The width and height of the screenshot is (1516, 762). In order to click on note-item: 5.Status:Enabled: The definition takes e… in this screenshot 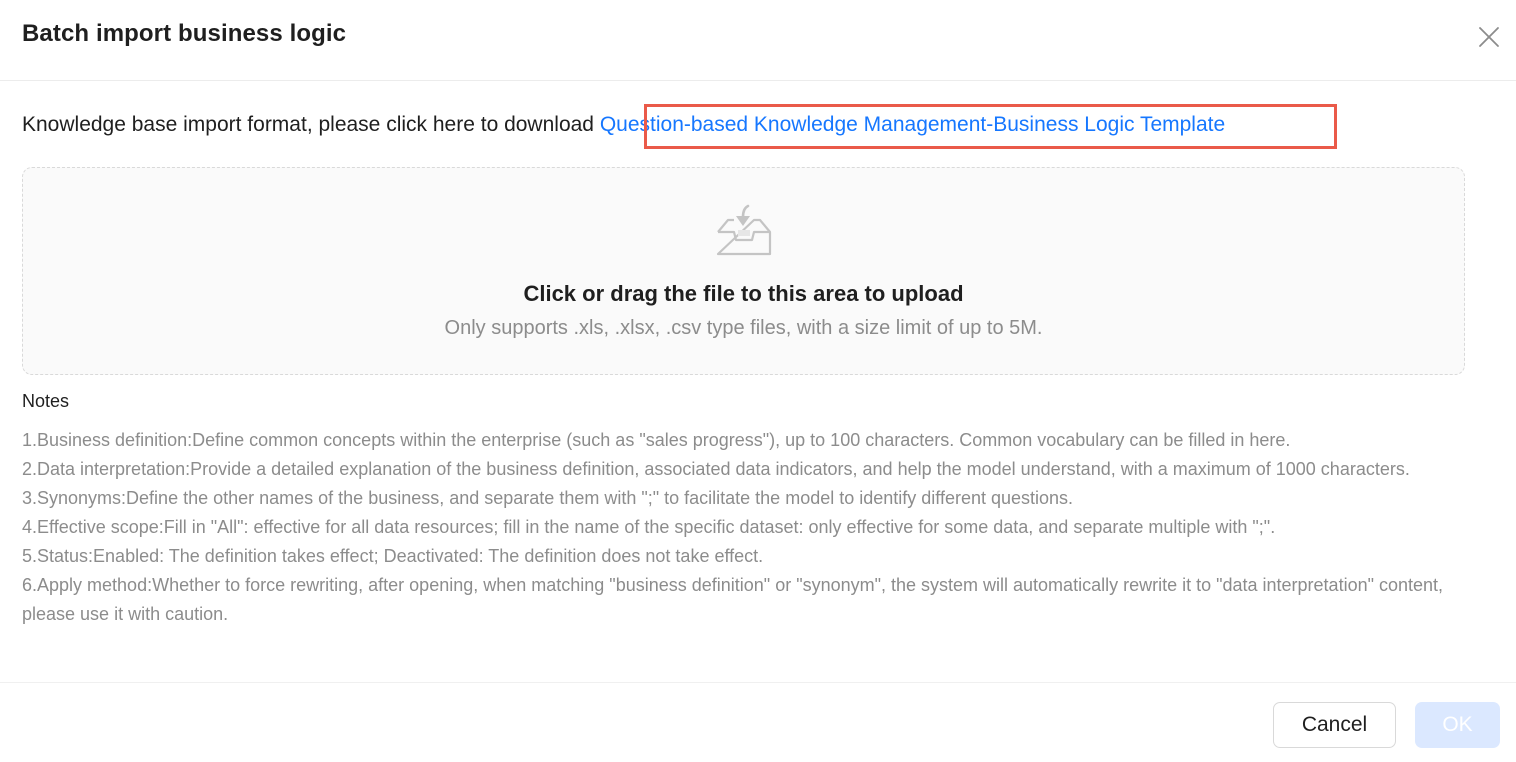, I will do `click(393, 556)`.